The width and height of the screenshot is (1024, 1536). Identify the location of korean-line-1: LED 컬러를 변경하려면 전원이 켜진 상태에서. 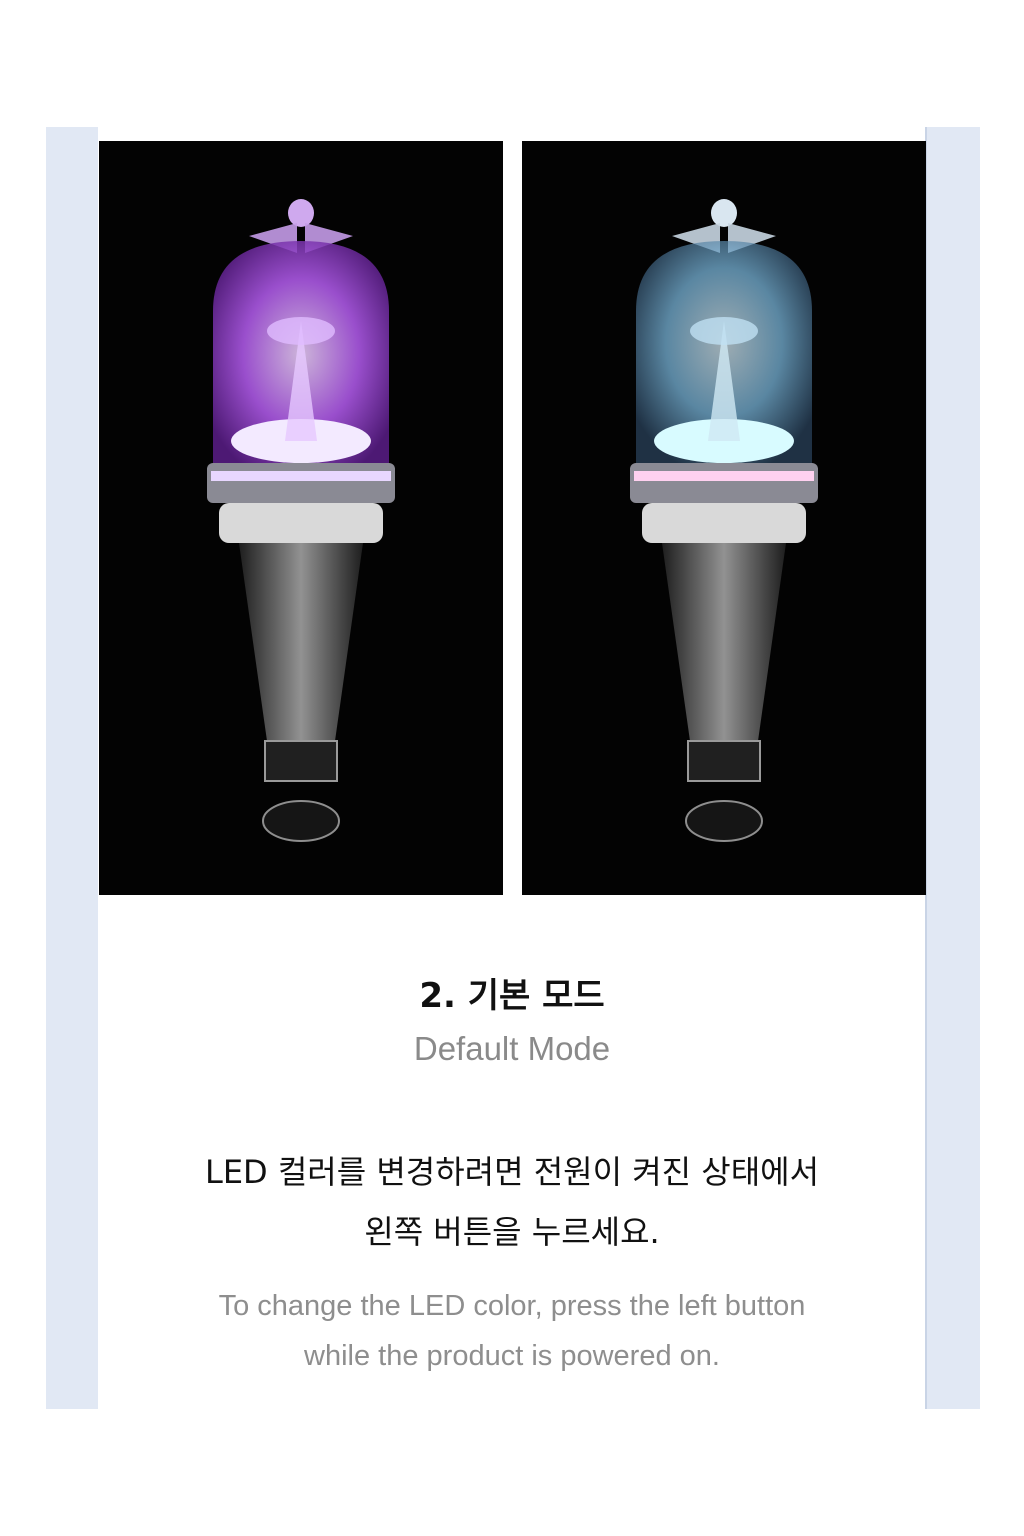
(512, 1172).